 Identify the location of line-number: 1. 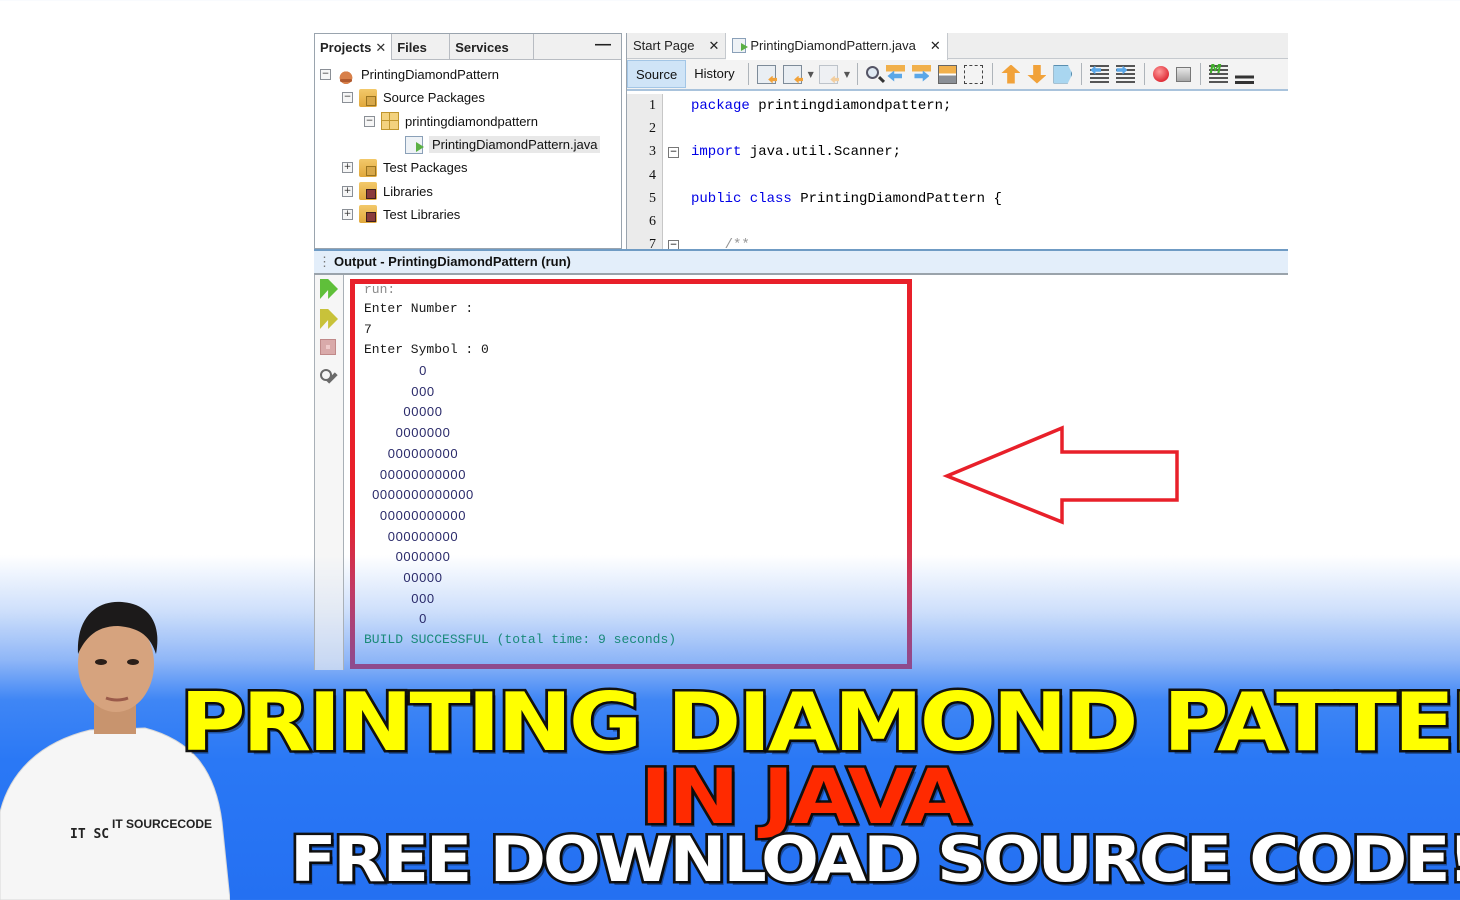
(652, 105).